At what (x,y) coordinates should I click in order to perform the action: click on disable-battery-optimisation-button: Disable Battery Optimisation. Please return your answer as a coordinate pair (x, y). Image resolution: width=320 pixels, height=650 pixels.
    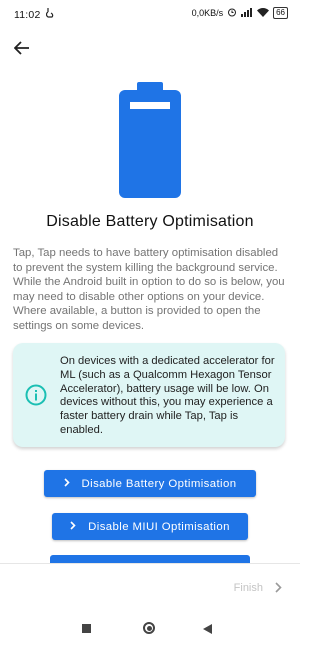
    Looking at the image, I should click on (150, 483).